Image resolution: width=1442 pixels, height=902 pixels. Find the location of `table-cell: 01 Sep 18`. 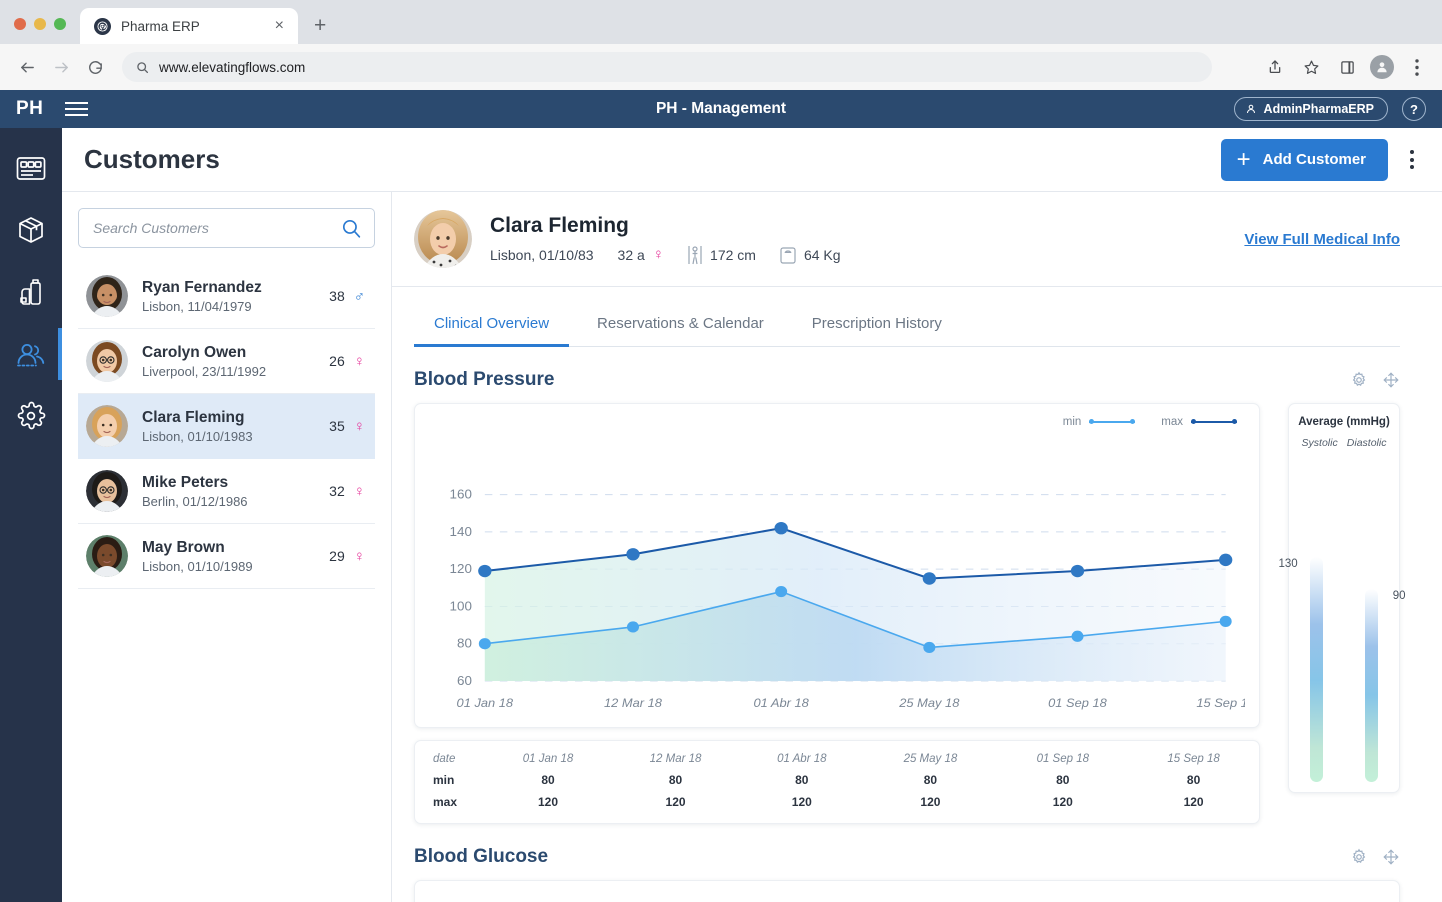

table-cell: 01 Sep 18 is located at coordinates (1062, 759).